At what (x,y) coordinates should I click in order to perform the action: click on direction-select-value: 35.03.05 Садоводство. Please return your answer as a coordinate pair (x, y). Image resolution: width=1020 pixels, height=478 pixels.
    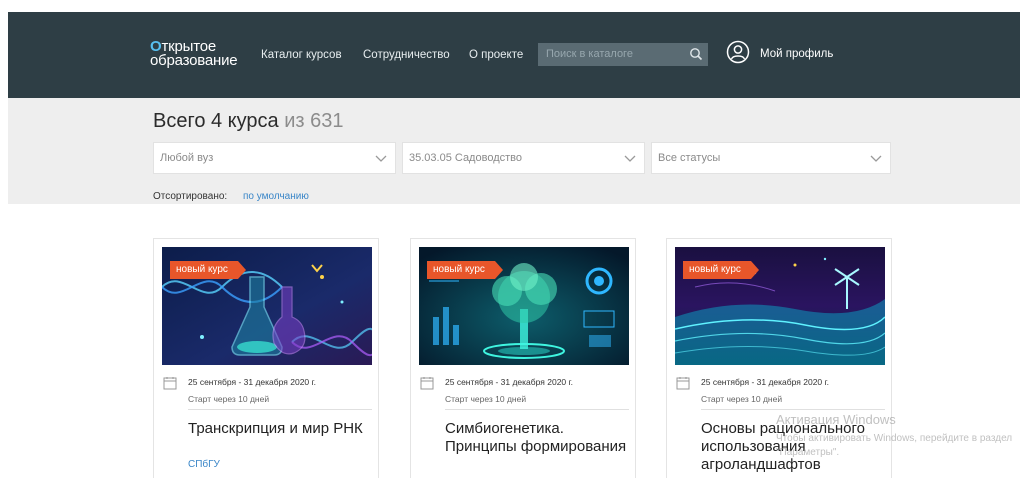
    Looking at the image, I should click on (465, 158).